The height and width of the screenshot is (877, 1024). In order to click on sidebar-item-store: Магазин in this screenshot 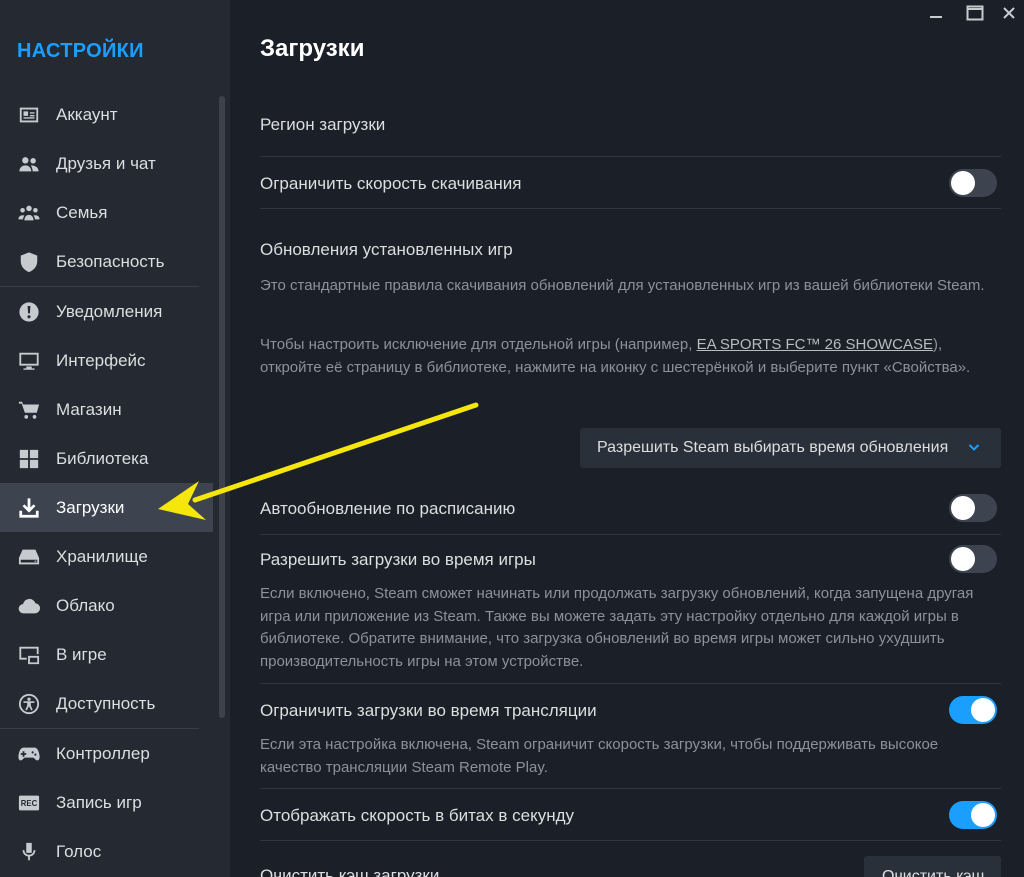, I will do `click(106, 409)`.